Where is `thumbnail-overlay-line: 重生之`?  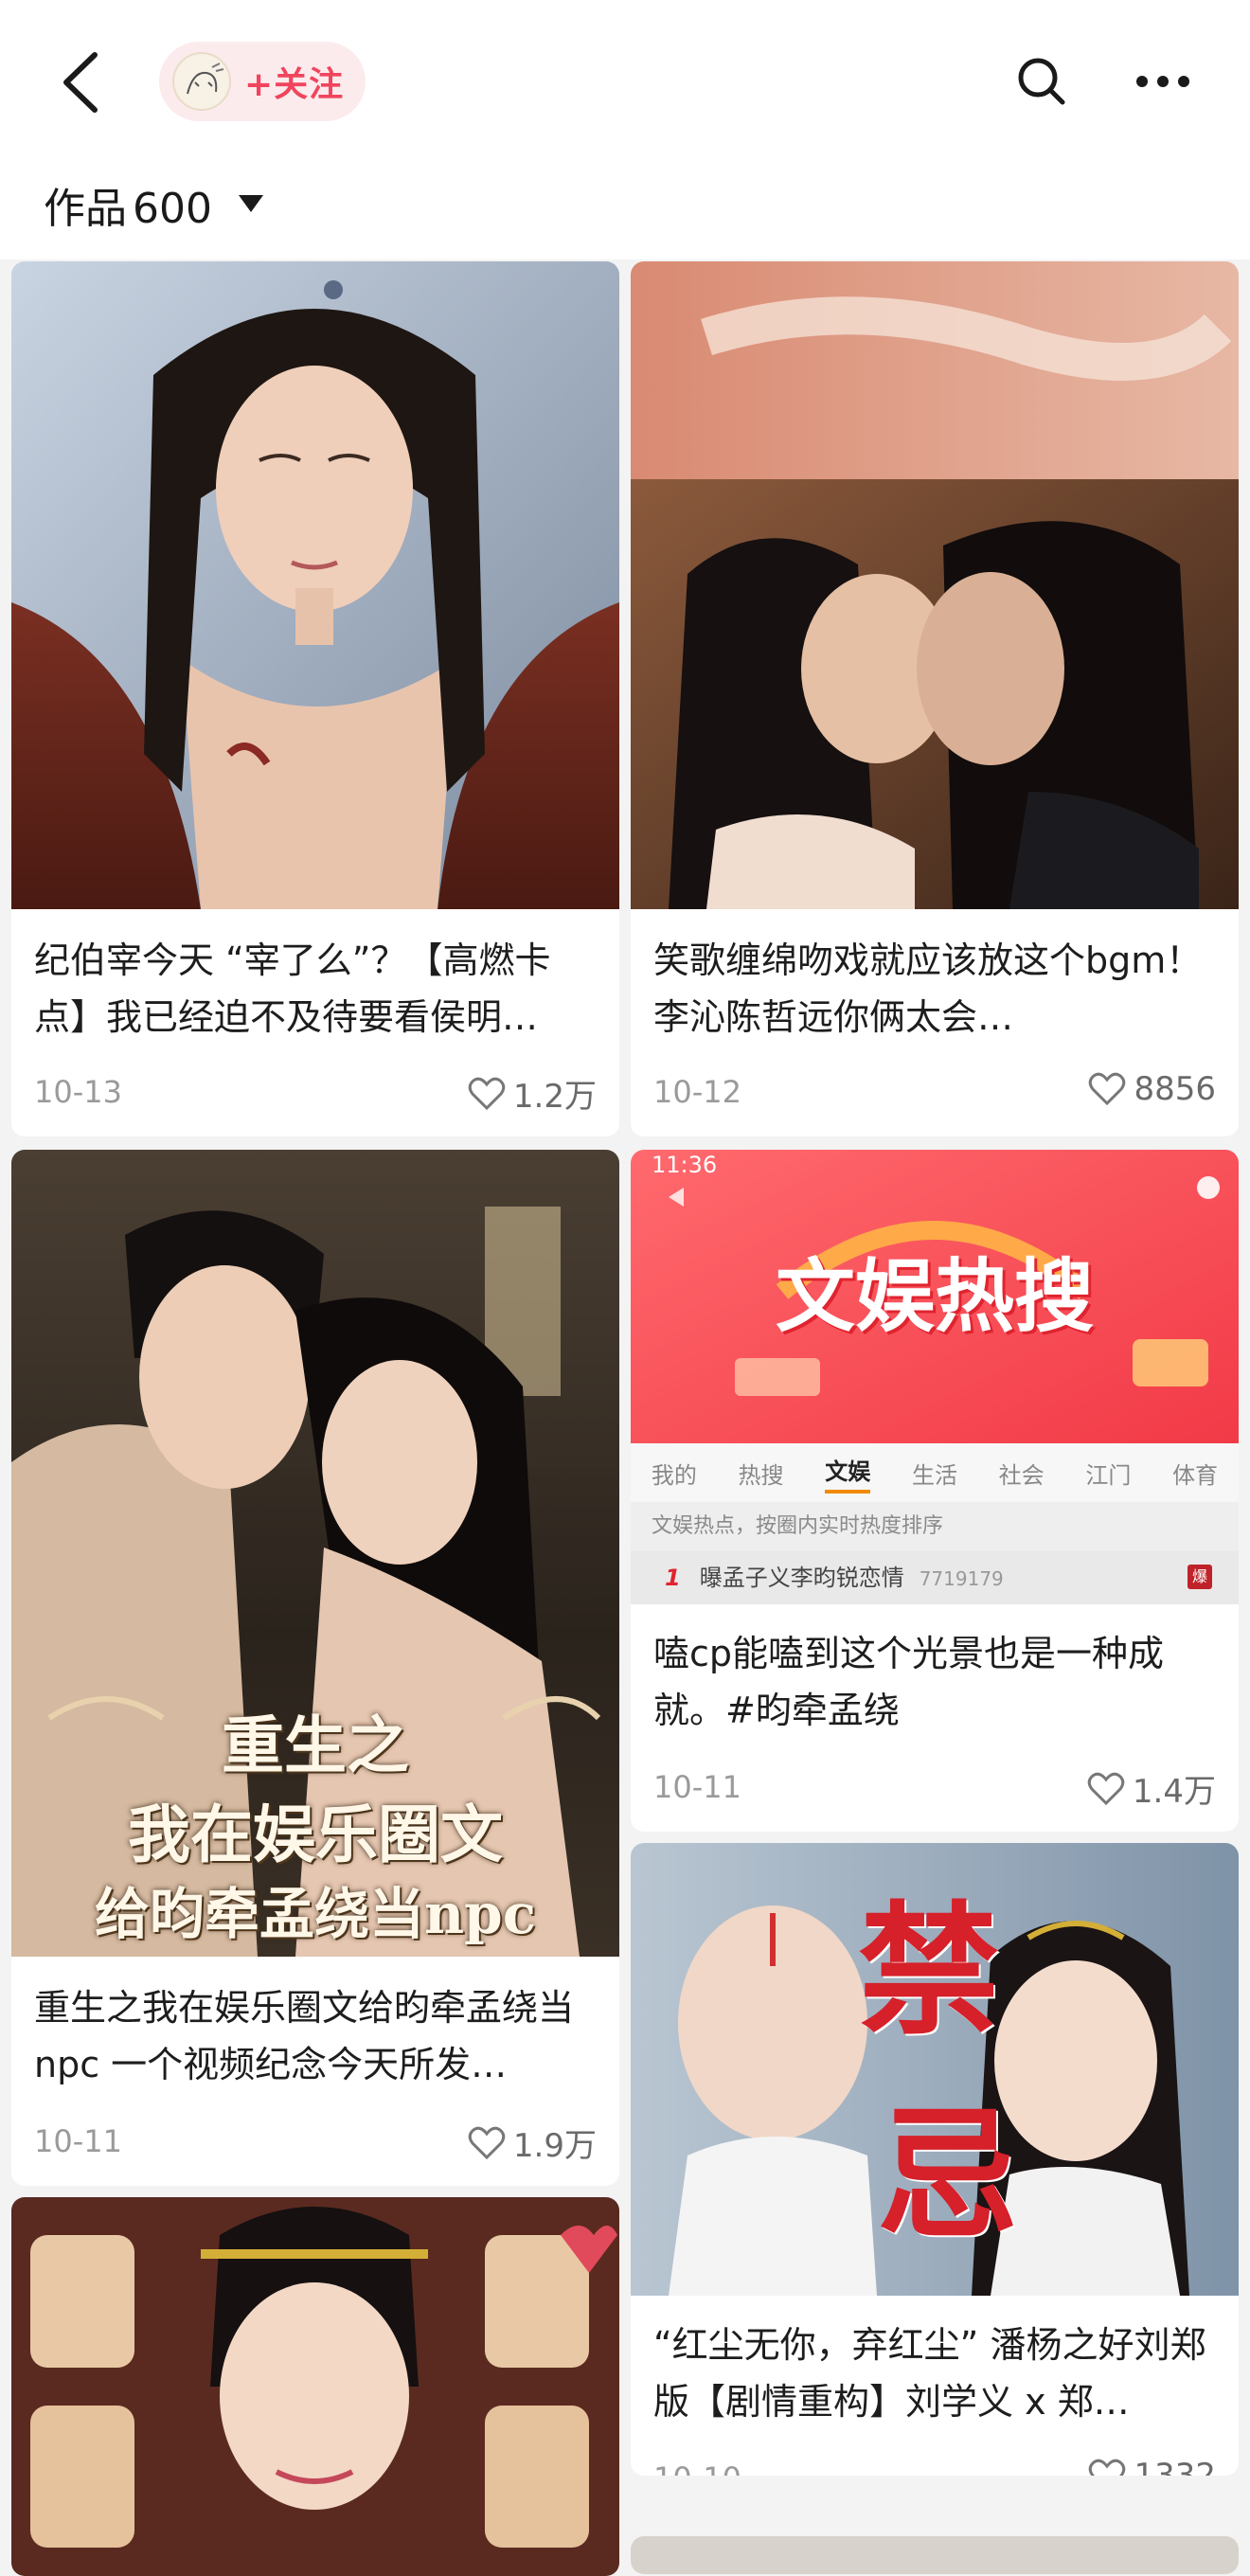
thumbnail-overlay-line: 重生之 is located at coordinates (315, 1745).